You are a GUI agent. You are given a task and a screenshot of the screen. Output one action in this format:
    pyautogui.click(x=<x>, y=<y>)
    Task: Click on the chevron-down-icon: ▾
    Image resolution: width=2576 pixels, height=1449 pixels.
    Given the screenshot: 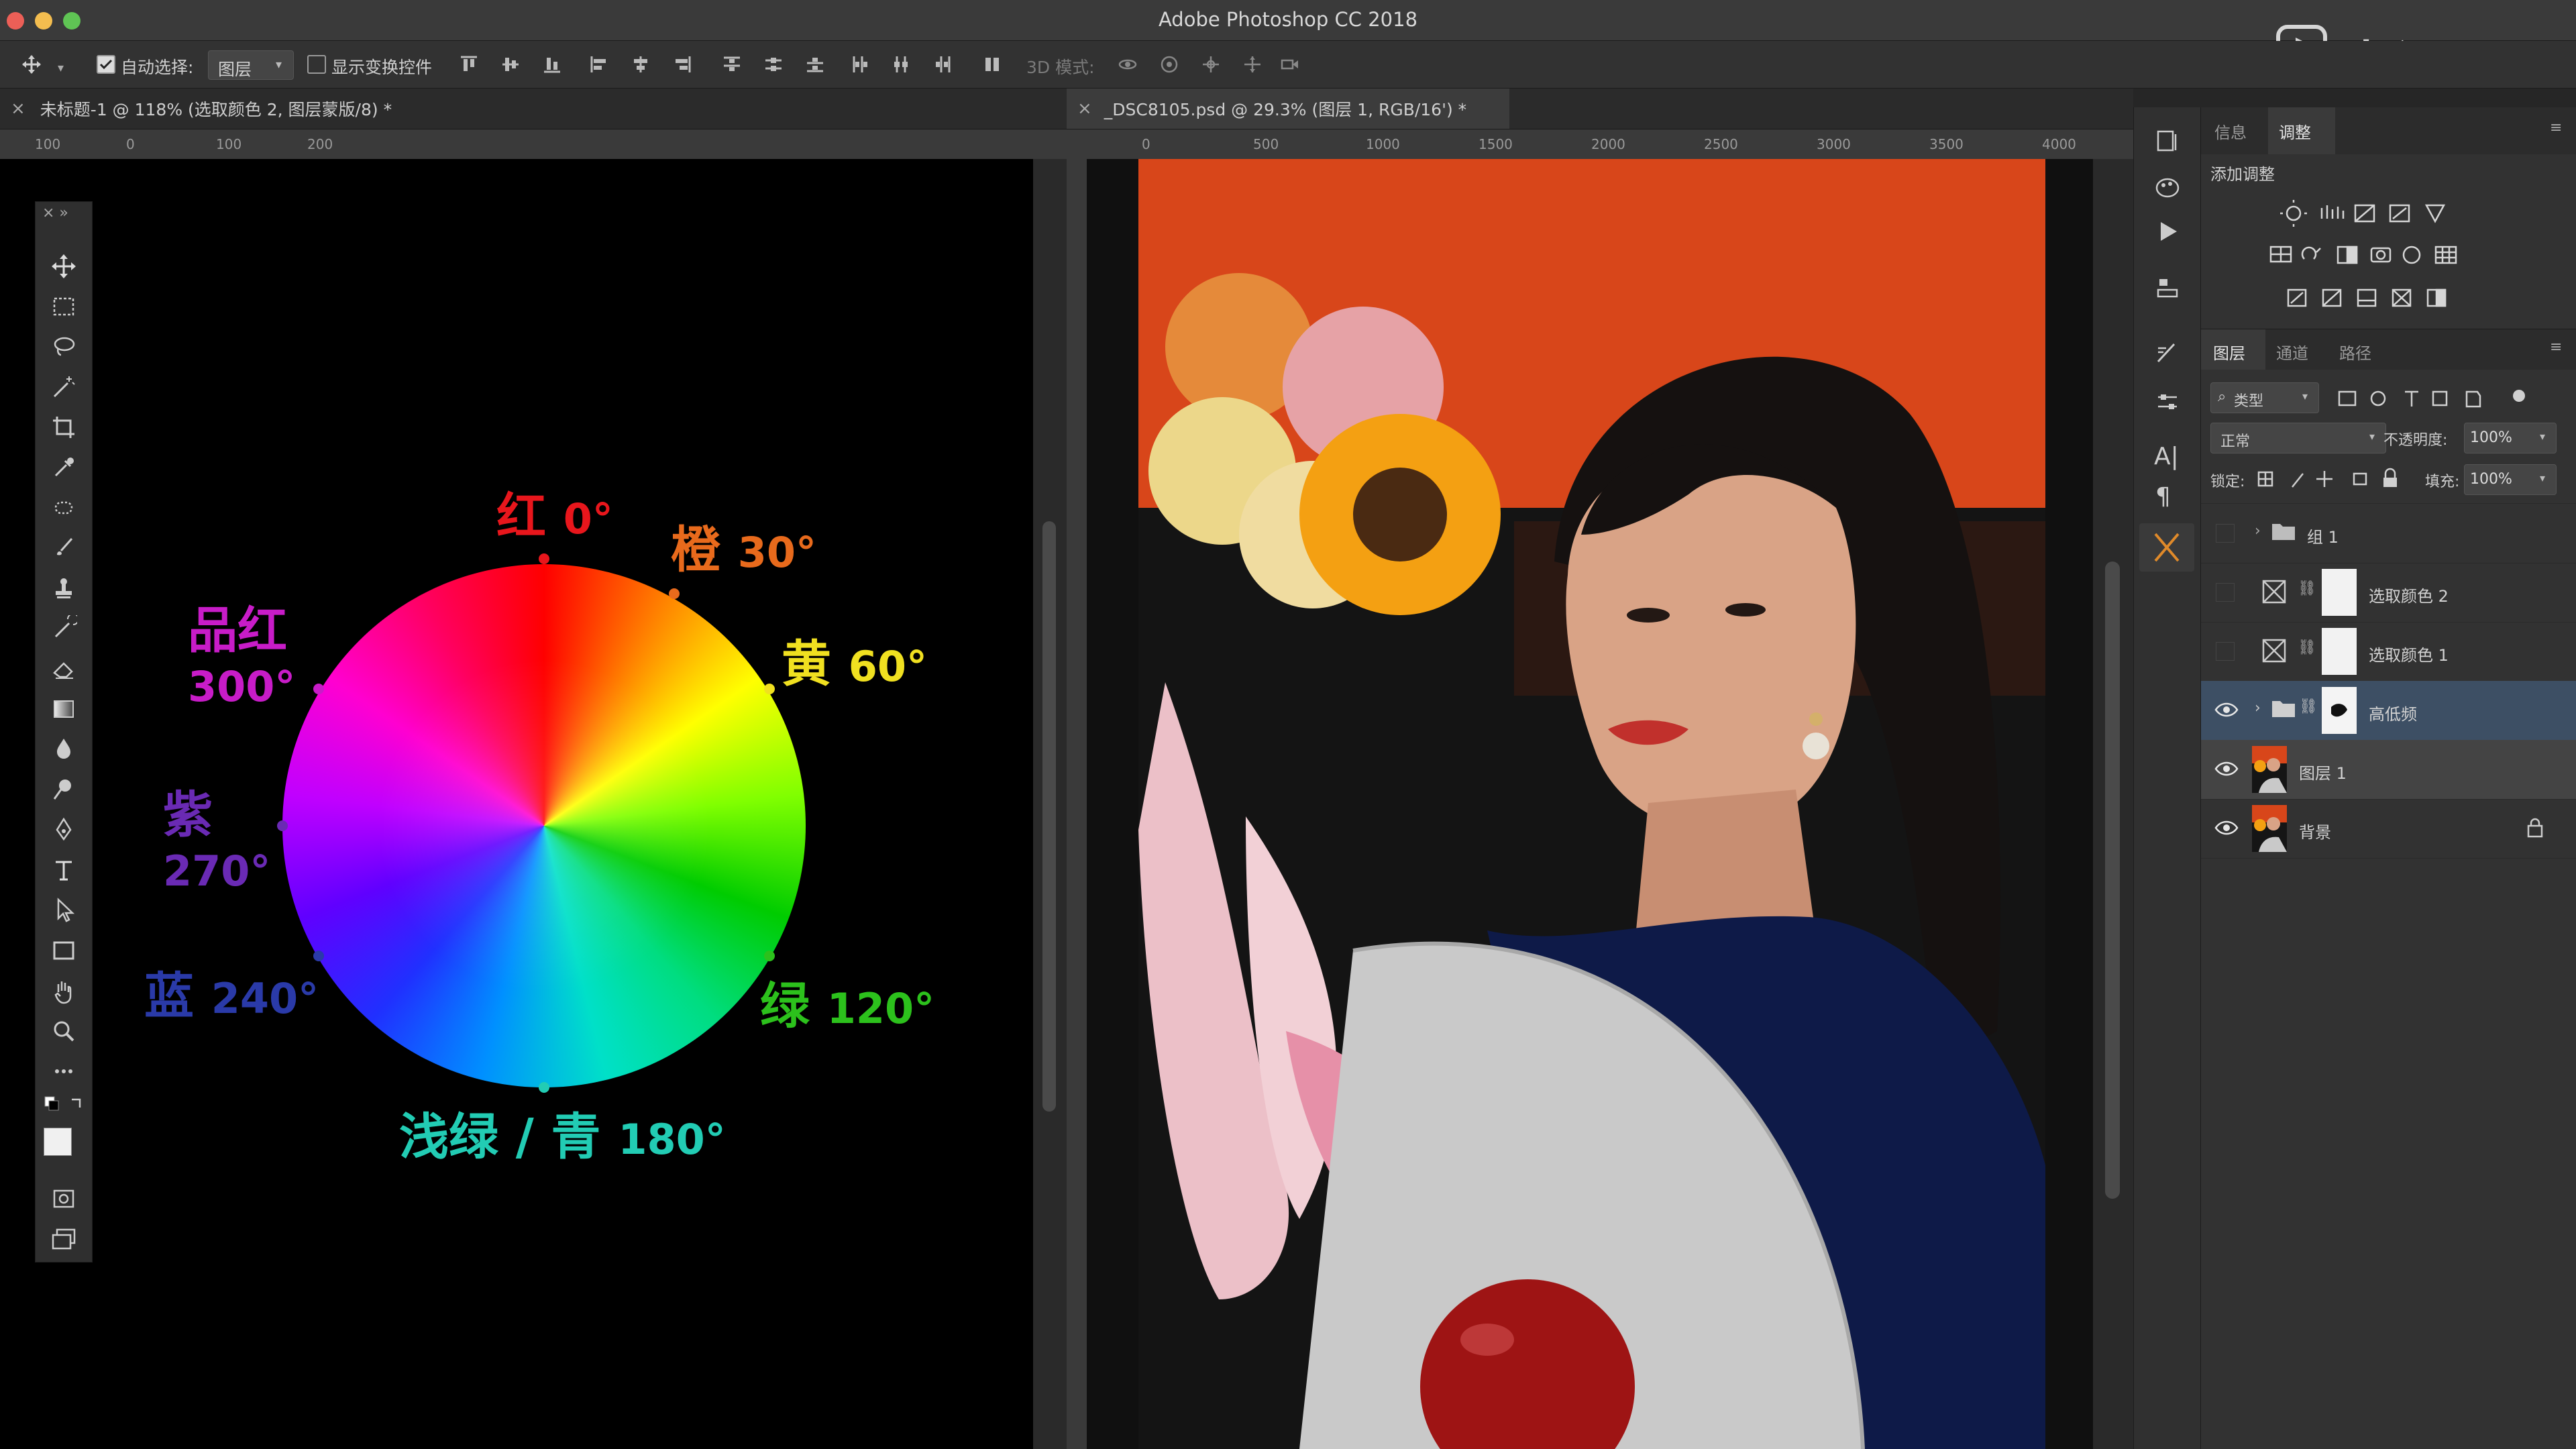 What is the action you would take?
    pyautogui.click(x=61, y=68)
    